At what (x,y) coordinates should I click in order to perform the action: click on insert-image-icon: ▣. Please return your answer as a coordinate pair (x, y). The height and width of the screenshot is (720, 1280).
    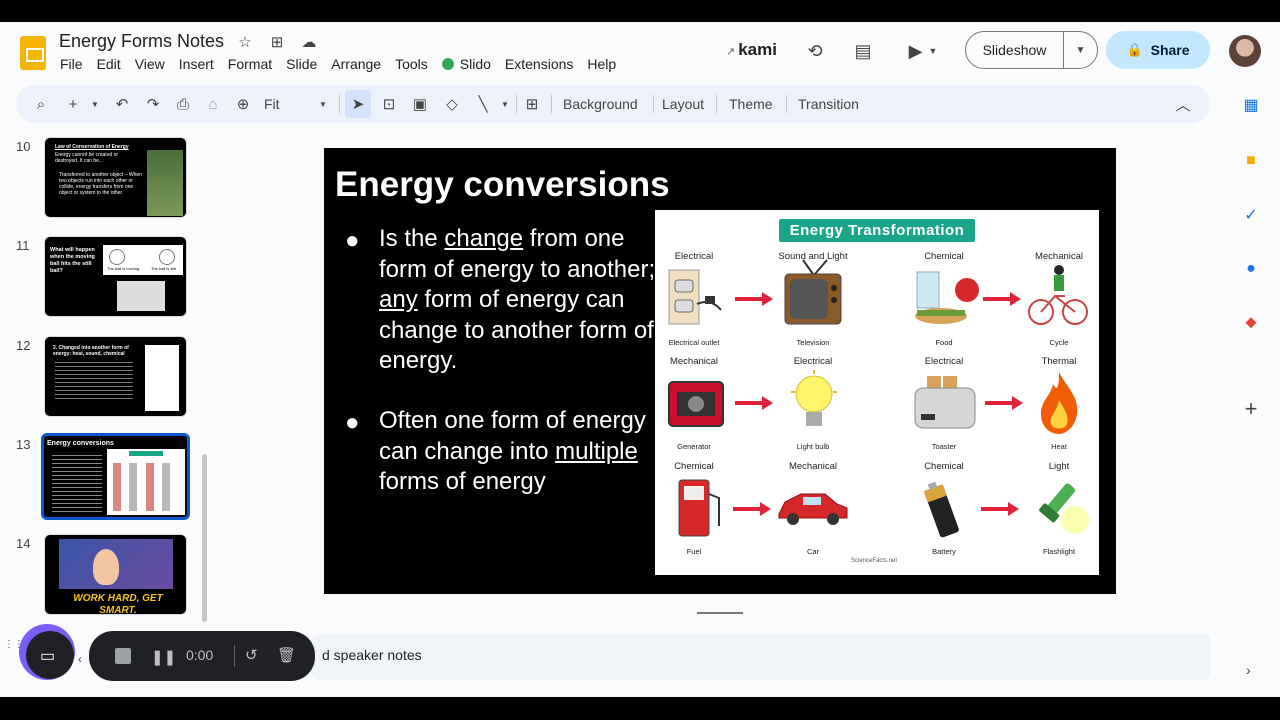
    Looking at the image, I should click on (420, 104).